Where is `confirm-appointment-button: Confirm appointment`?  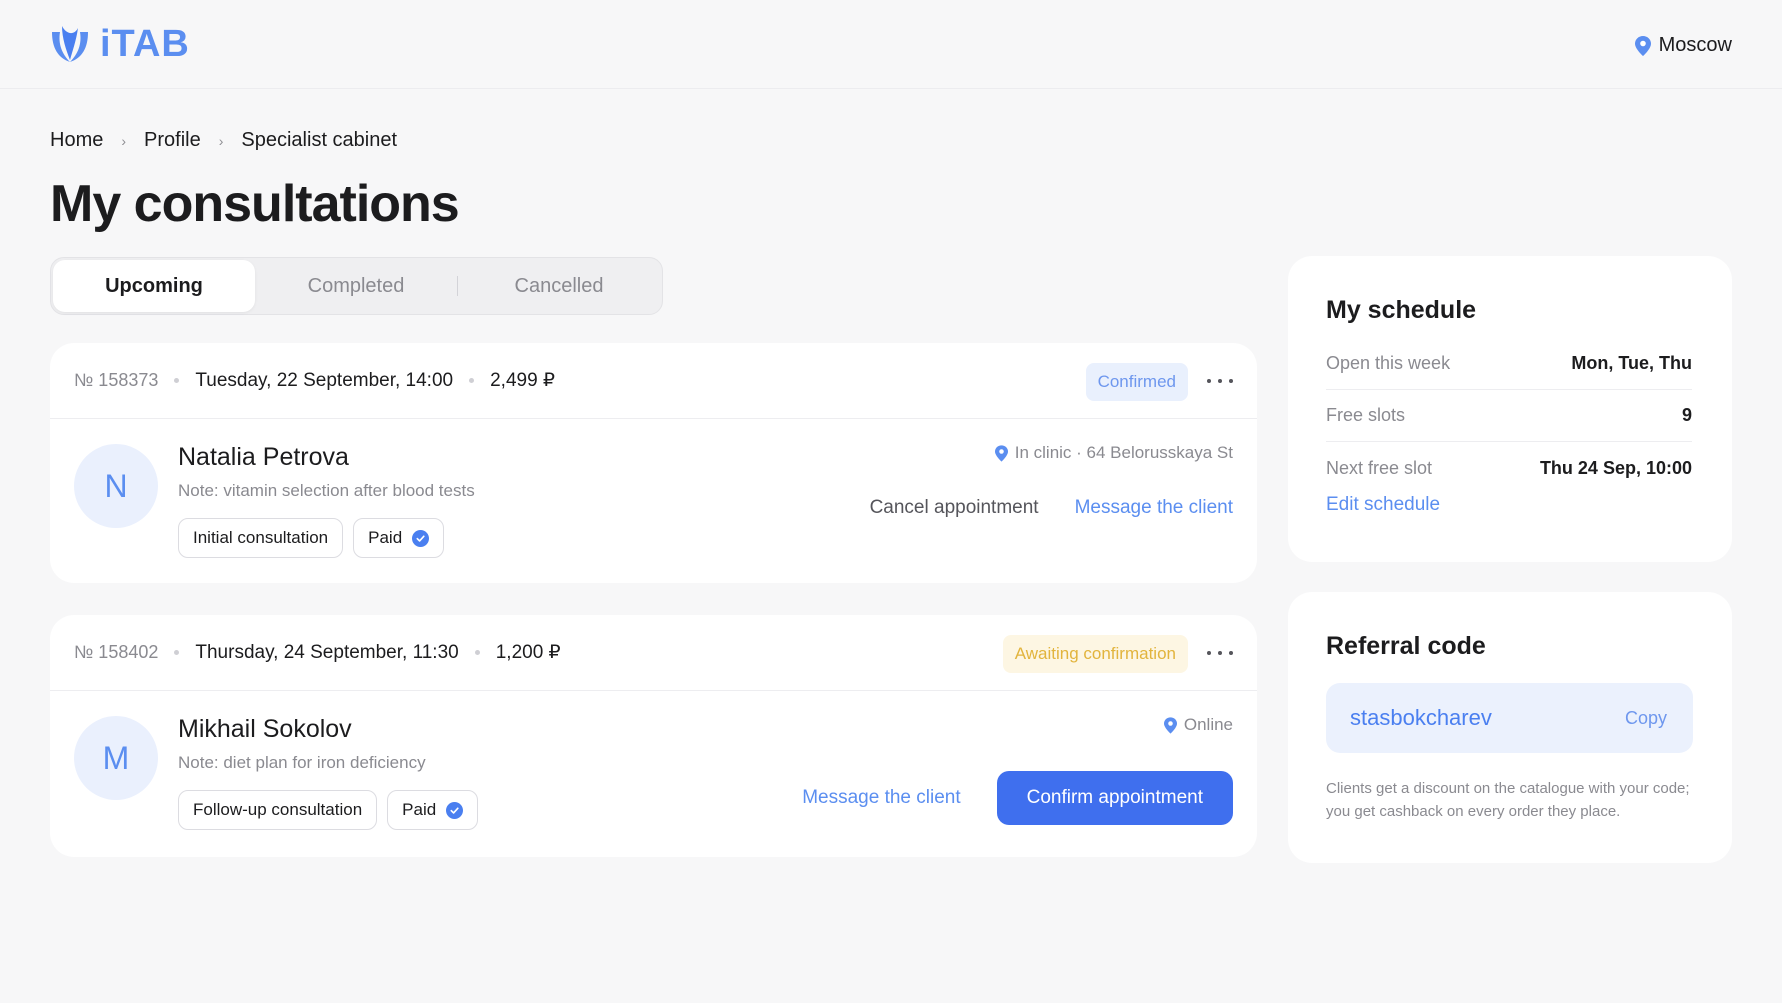
confirm-appointment-button: Confirm appointment is located at coordinates (1114, 798).